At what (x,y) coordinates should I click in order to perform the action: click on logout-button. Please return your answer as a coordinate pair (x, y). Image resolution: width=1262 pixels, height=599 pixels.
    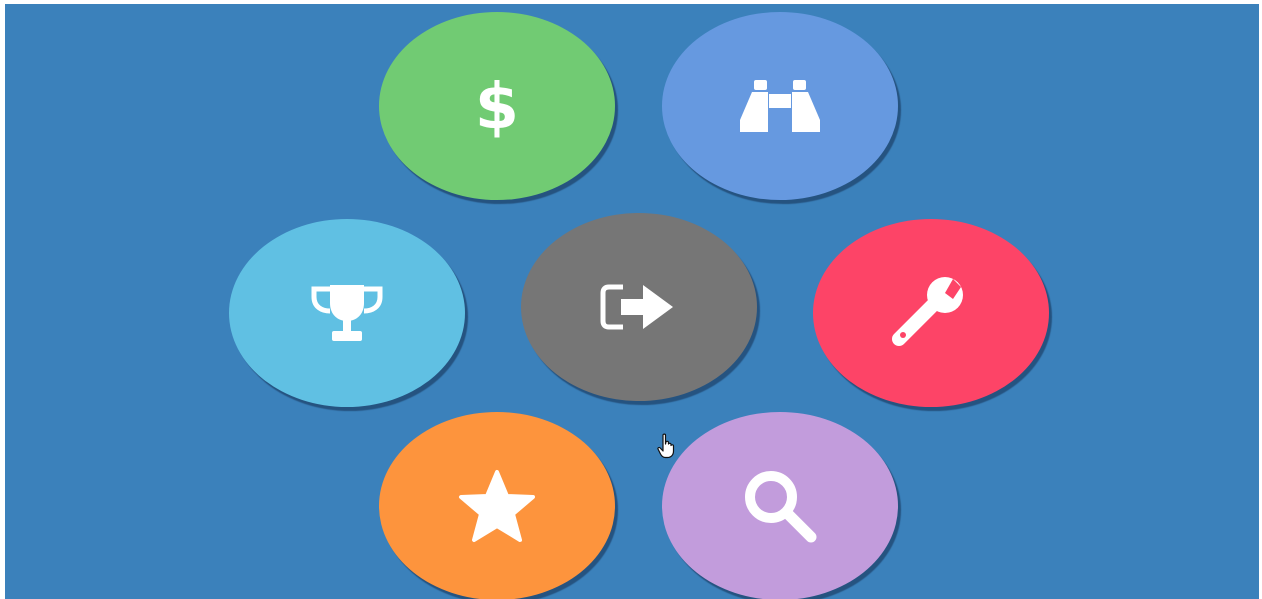
    Looking at the image, I should click on (639, 307).